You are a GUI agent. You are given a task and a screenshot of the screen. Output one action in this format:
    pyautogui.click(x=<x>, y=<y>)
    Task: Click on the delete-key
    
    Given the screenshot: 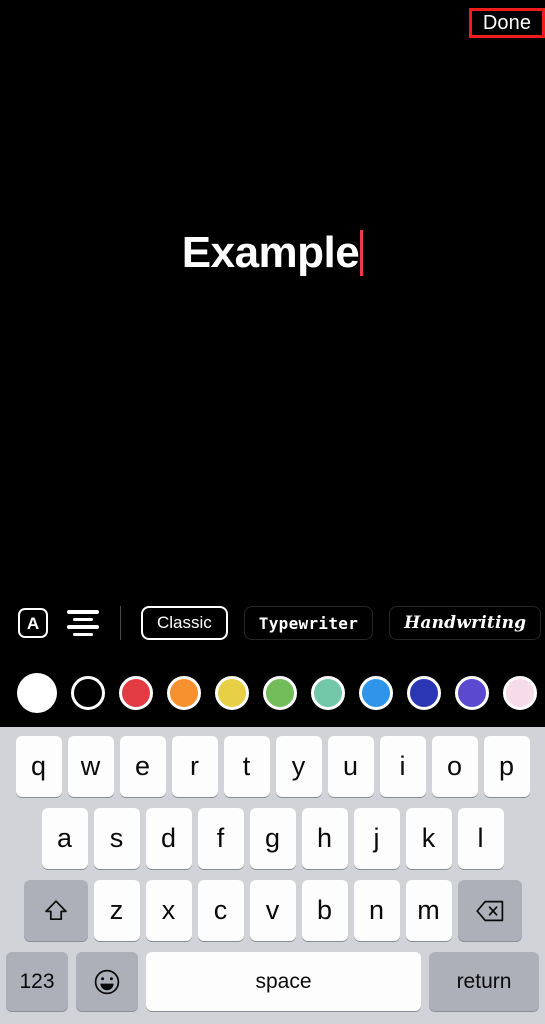 What is the action you would take?
    pyautogui.click(x=489, y=910)
    